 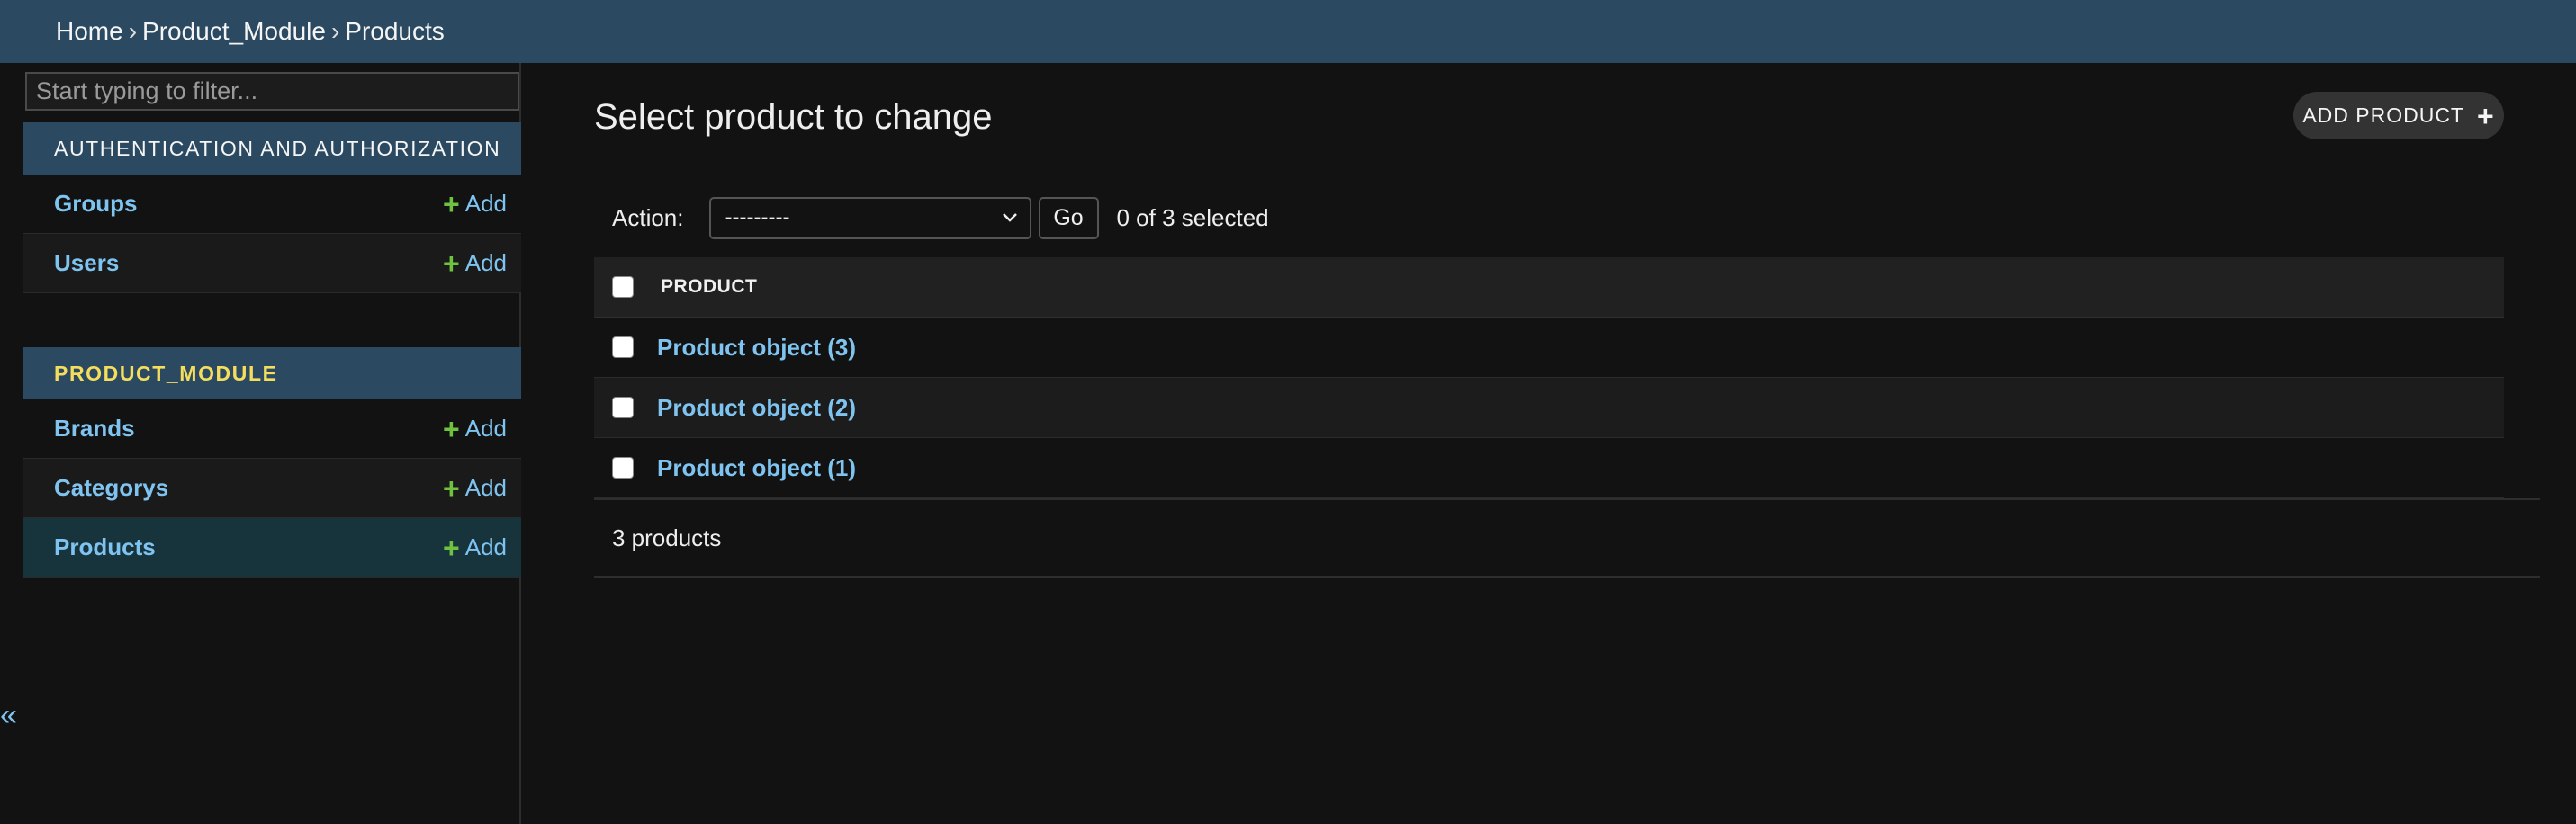 What do you see at coordinates (756, 468) in the screenshot?
I see `product-link: Product object (1)` at bounding box center [756, 468].